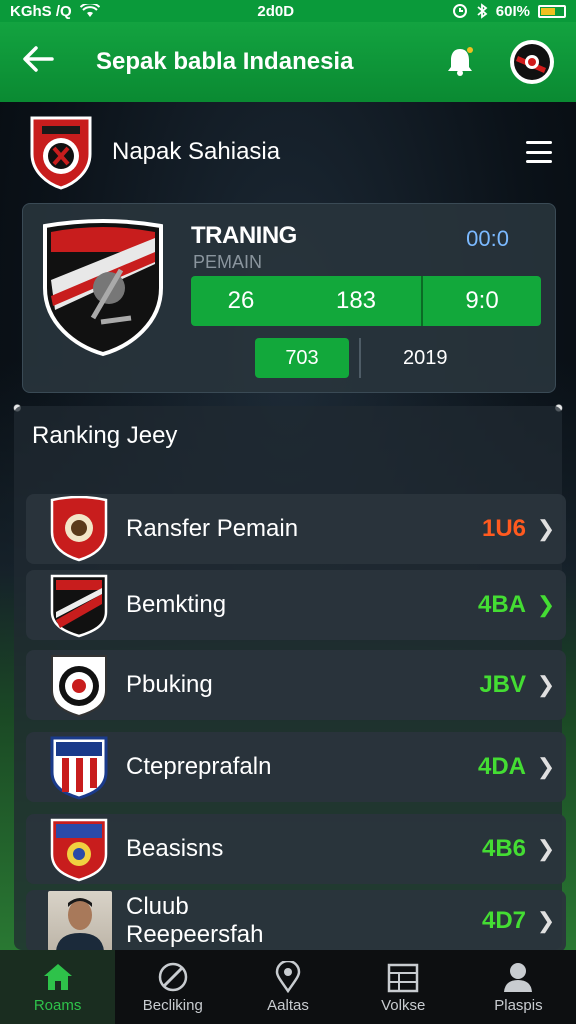 This screenshot has height=1024, width=576. I want to click on nav-item-booking: Becliking, so click(172, 987).